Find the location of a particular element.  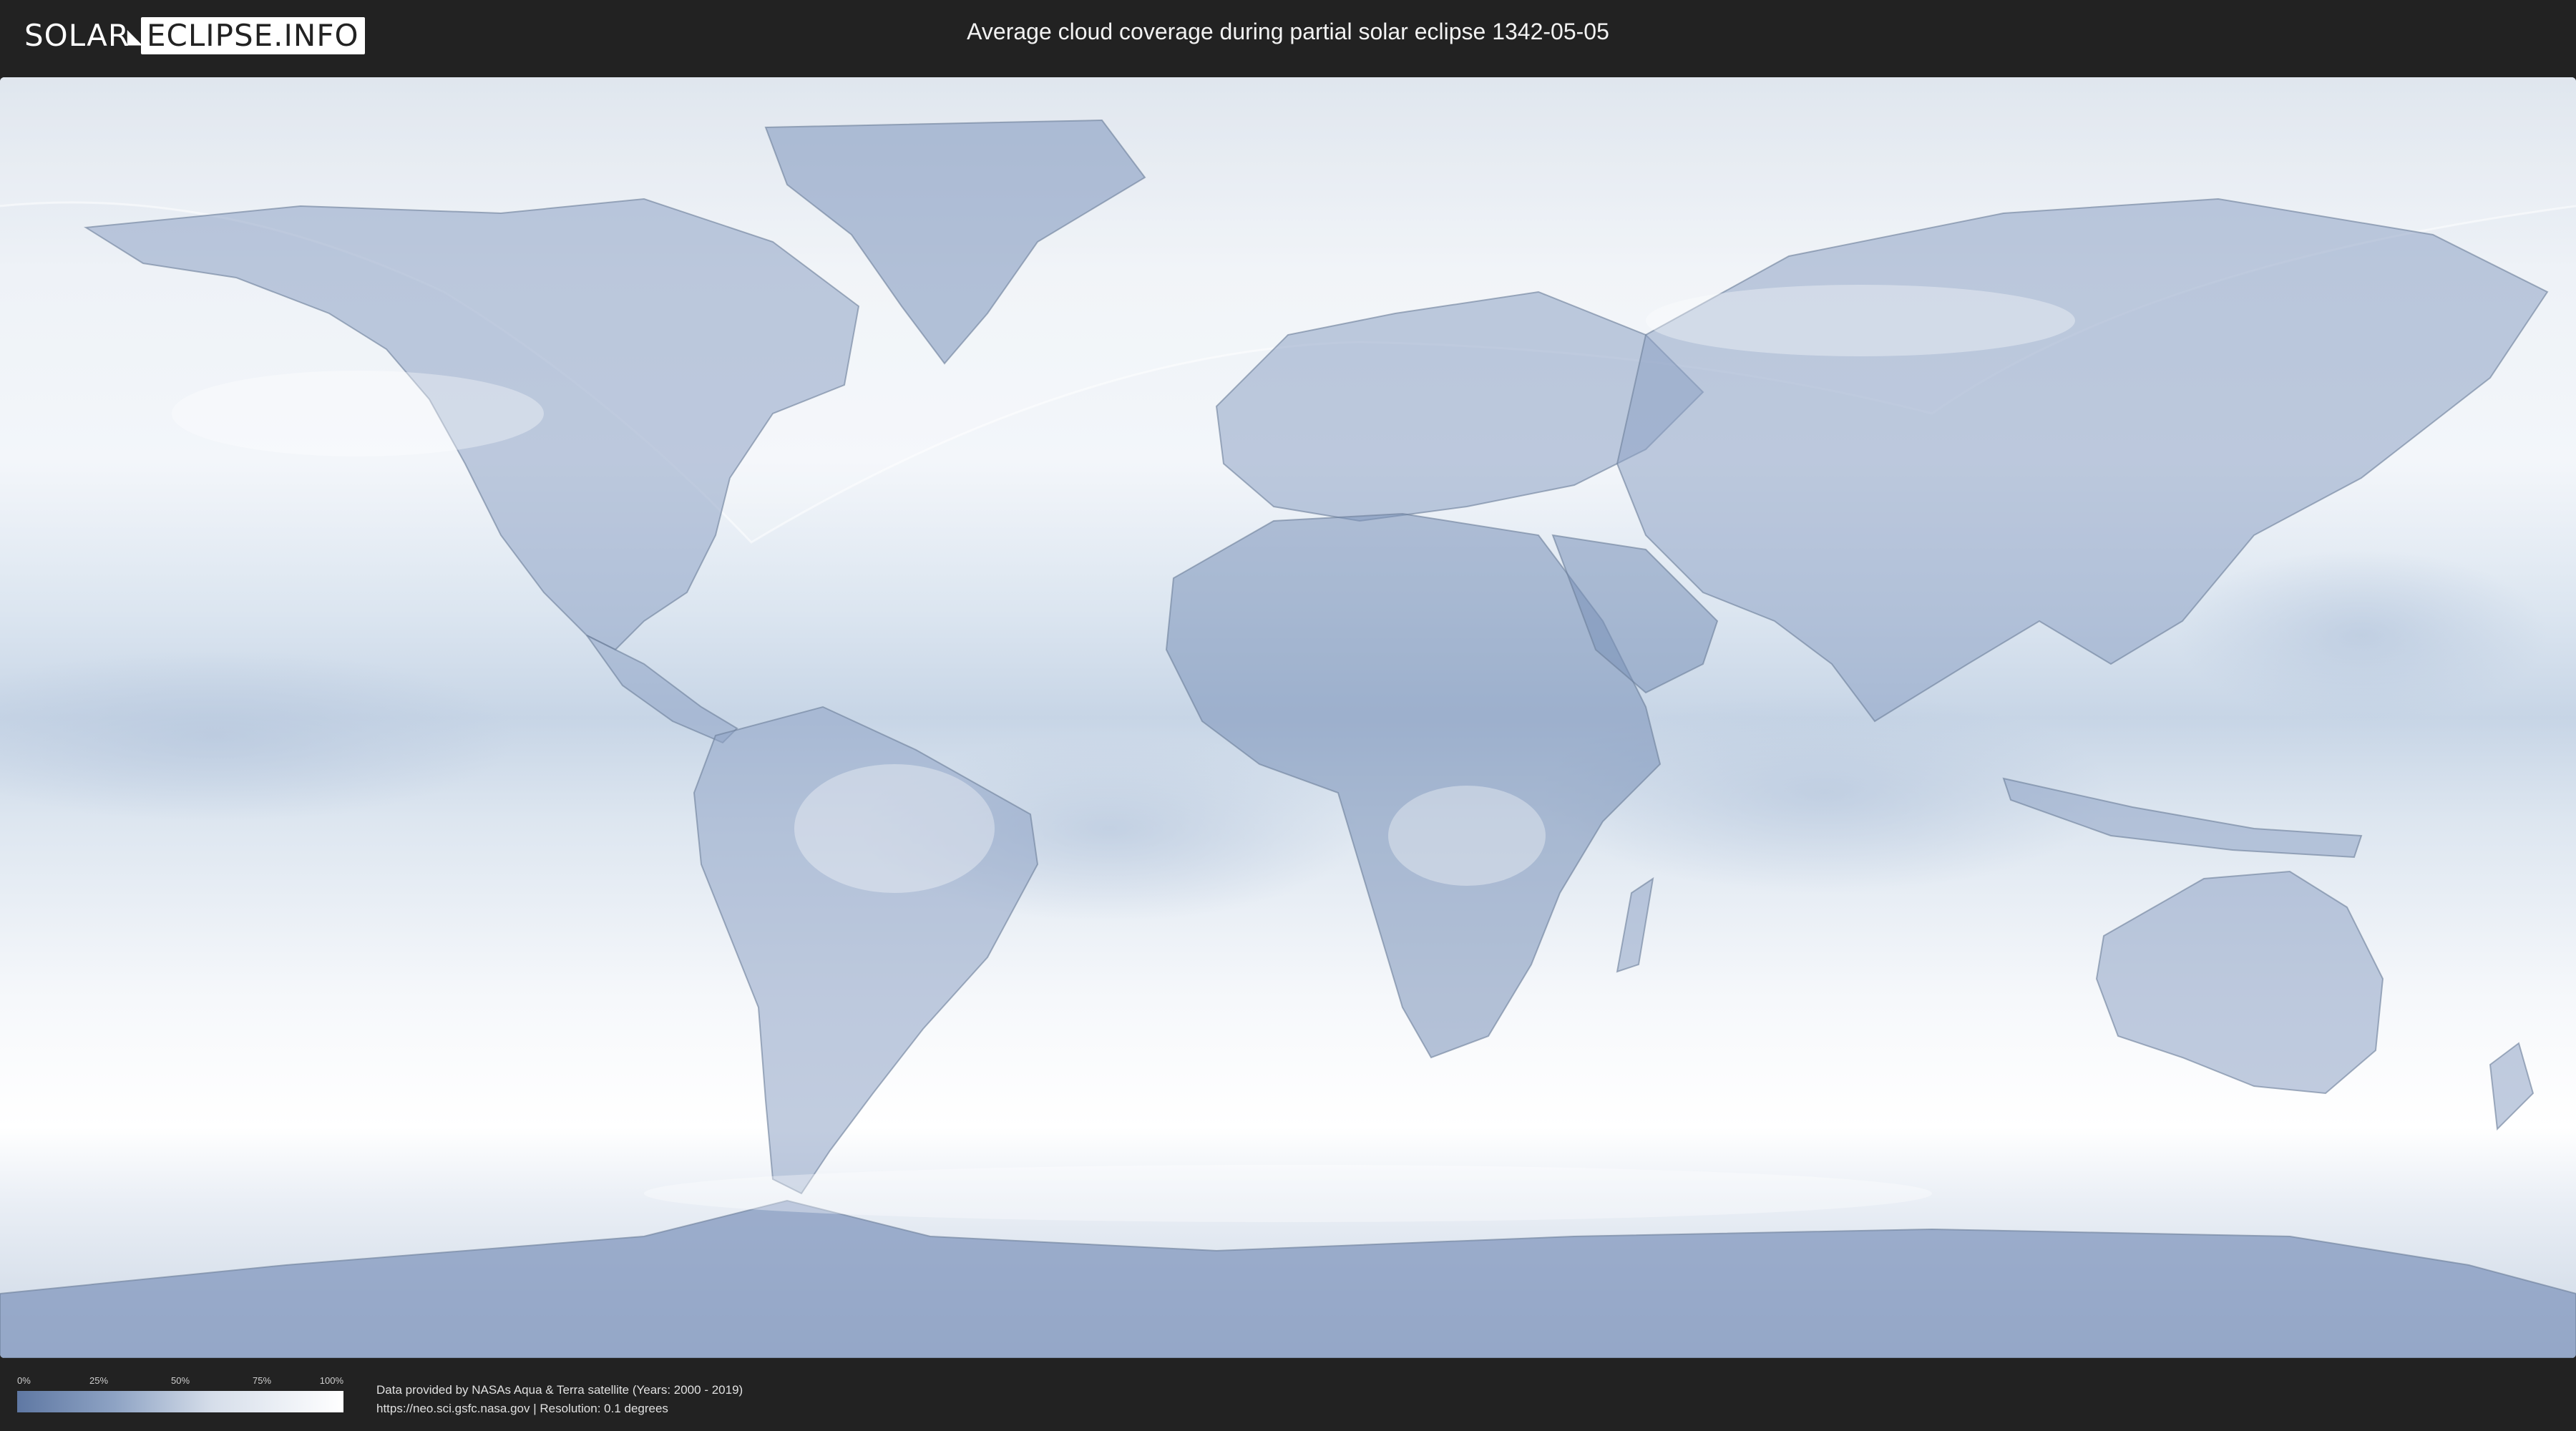

legend-tick-100: 100% is located at coordinates (331, 1380).